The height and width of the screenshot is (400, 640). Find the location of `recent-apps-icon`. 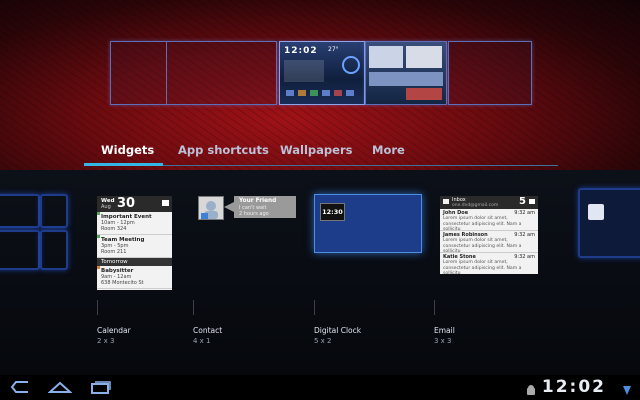

recent-apps-icon is located at coordinates (100, 387).